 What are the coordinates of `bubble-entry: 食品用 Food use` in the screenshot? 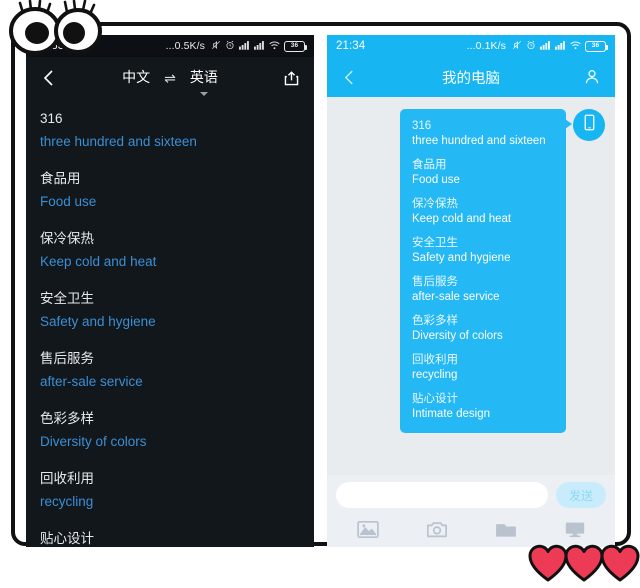 It's located at (483, 173).